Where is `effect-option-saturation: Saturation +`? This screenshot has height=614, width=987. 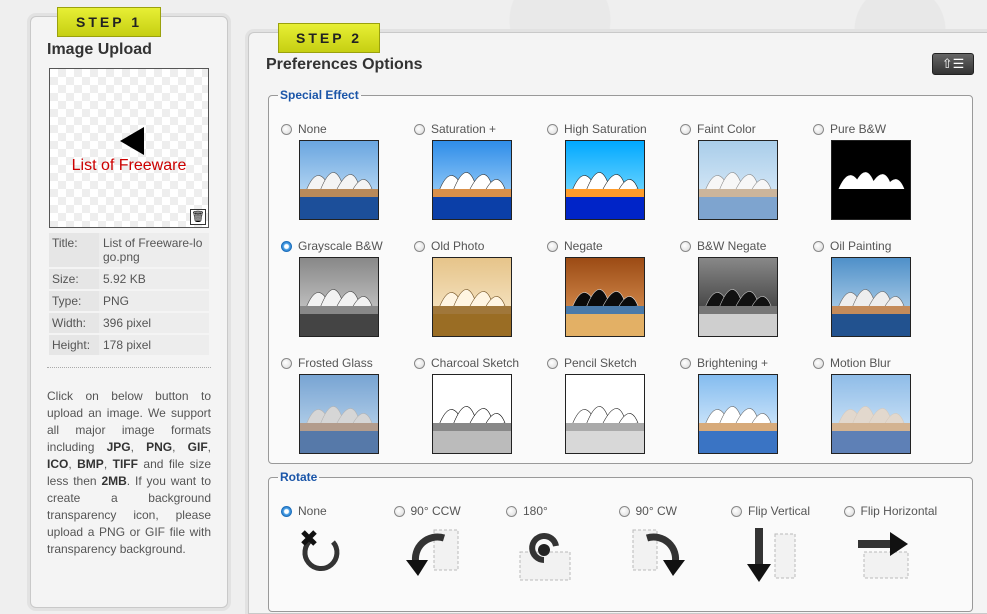 effect-option-saturation: Saturation + is located at coordinates (478, 170).